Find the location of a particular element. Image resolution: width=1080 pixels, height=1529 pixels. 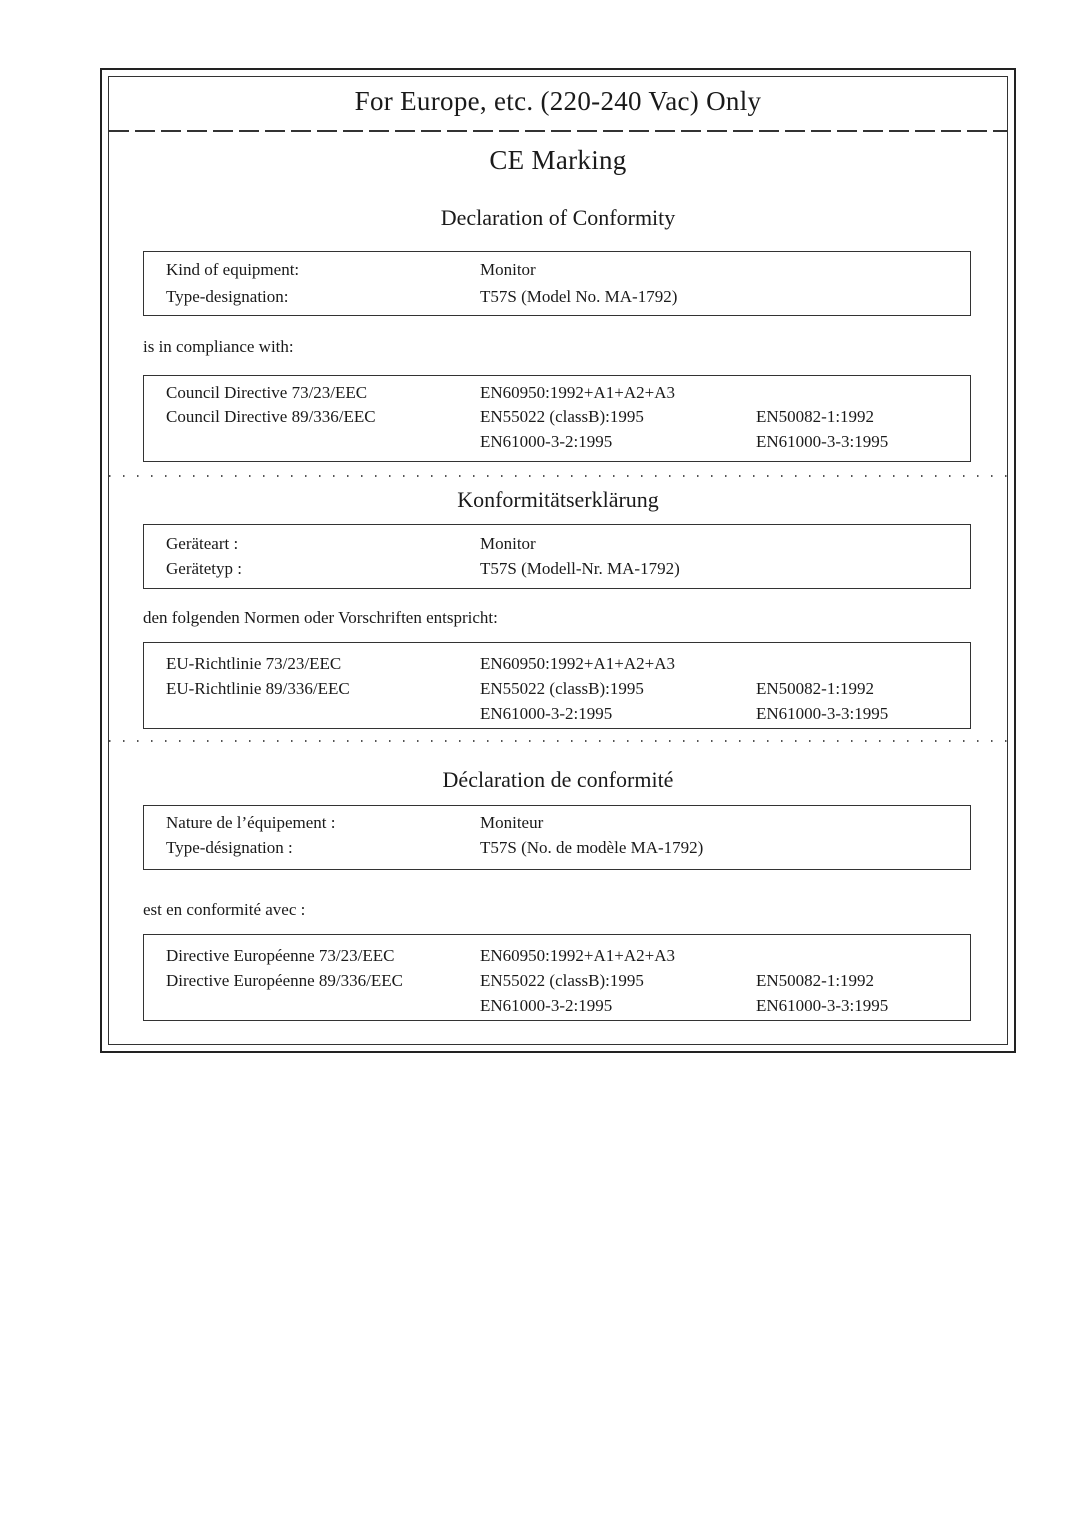

directive-name: EU-Richtlinie 89/336/EEC is located at coordinates (258, 688).